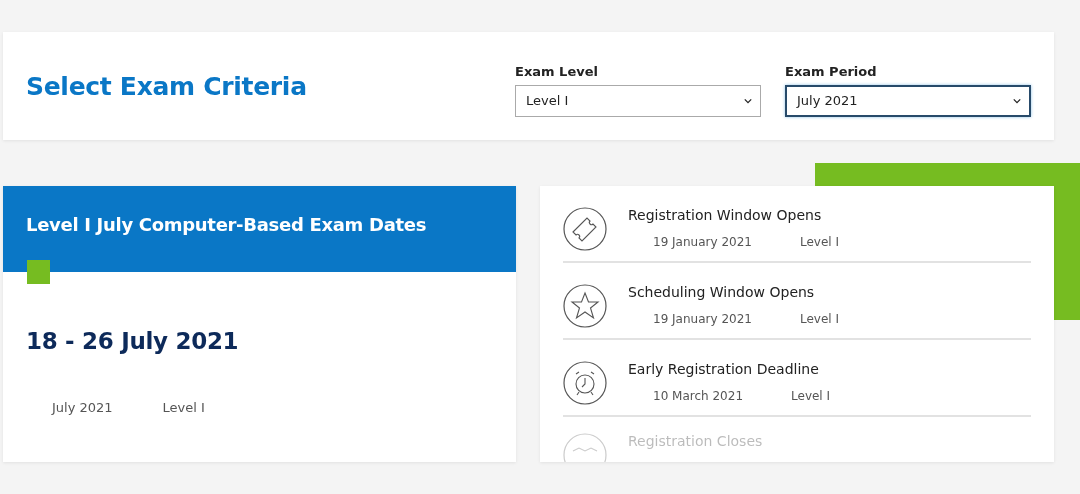 The image size is (1080, 494). Describe the element at coordinates (226, 224) in the screenshot. I see `card-title: Level I July Computer-Based Exam Dates` at that location.